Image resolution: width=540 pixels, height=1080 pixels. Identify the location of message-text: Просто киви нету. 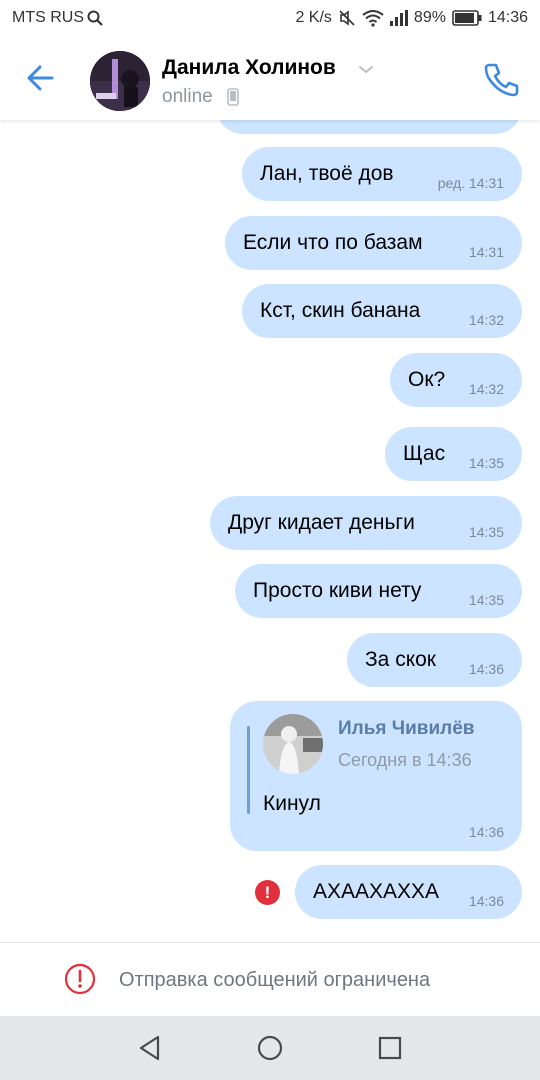
(337, 590).